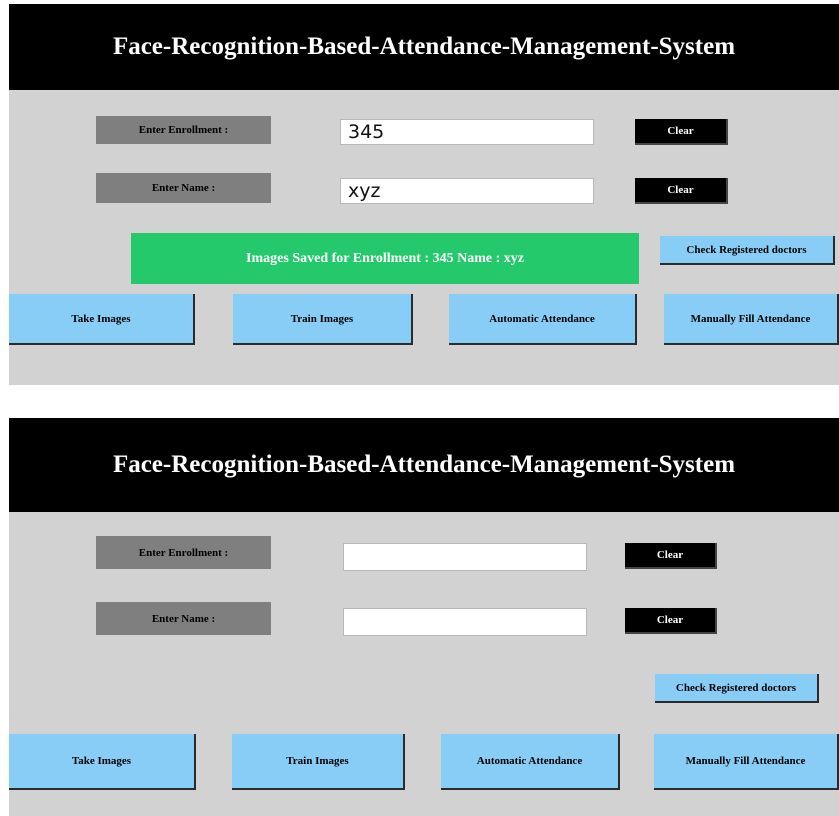  What do you see at coordinates (467, 132) in the screenshot?
I see `enrollment-input: 345` at bounding box center [467, 132].